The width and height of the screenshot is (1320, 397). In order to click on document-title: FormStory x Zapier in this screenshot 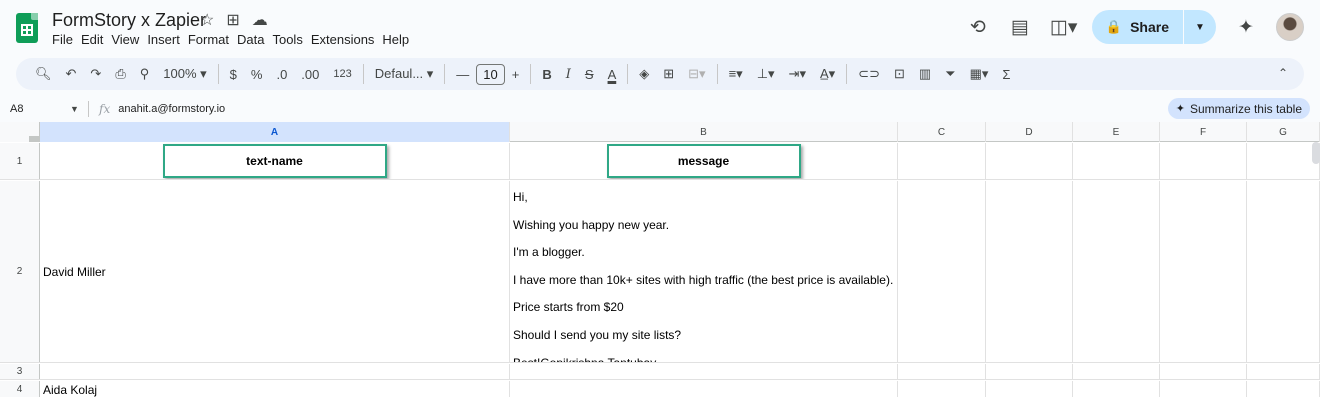, I will do `click(129, 20)`.